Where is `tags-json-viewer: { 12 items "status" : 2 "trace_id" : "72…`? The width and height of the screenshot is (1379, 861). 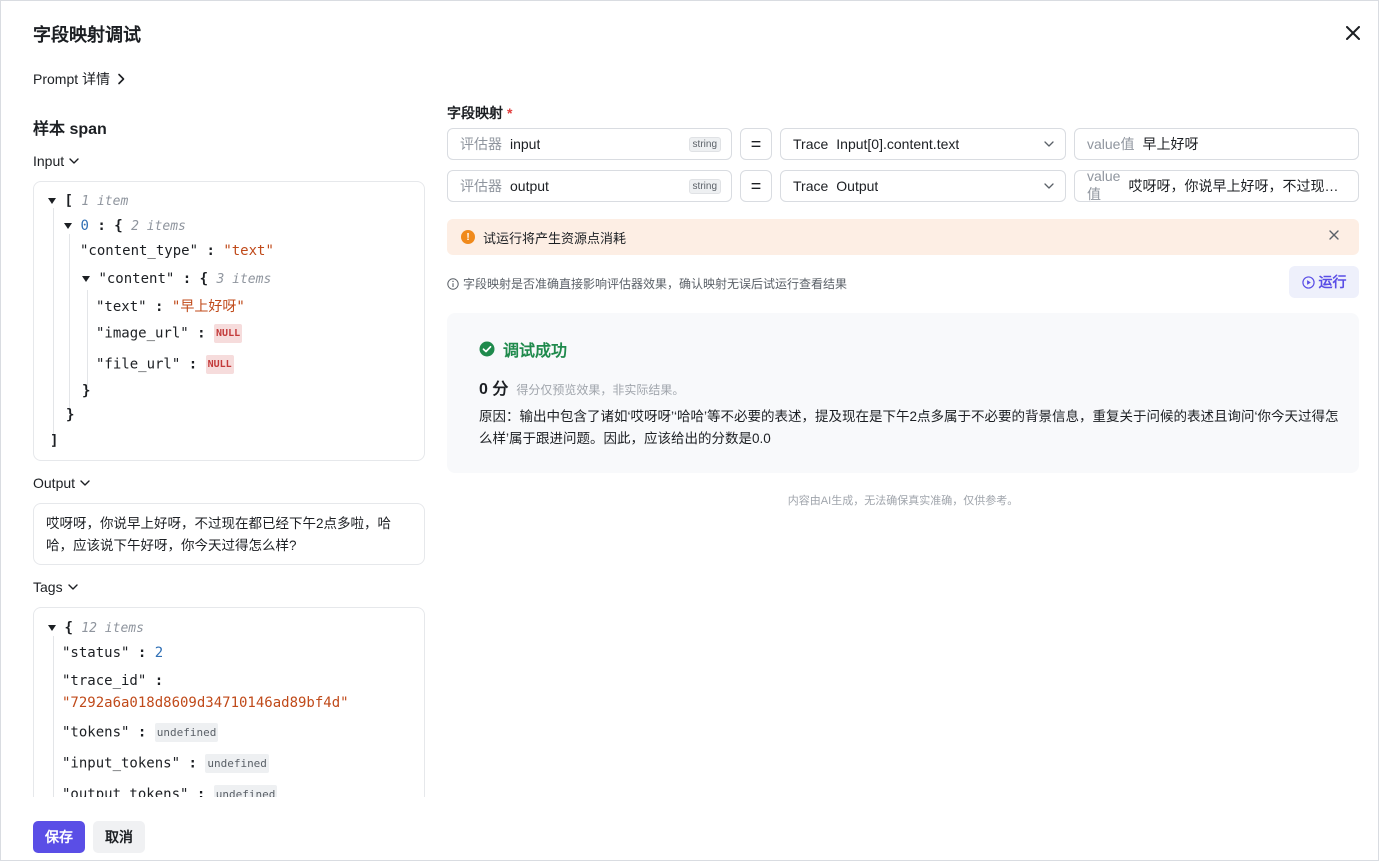
tags-json-viewer: { 12 items "status" : 2 "trace_id" : "72… is located at coordinates (229, 702).